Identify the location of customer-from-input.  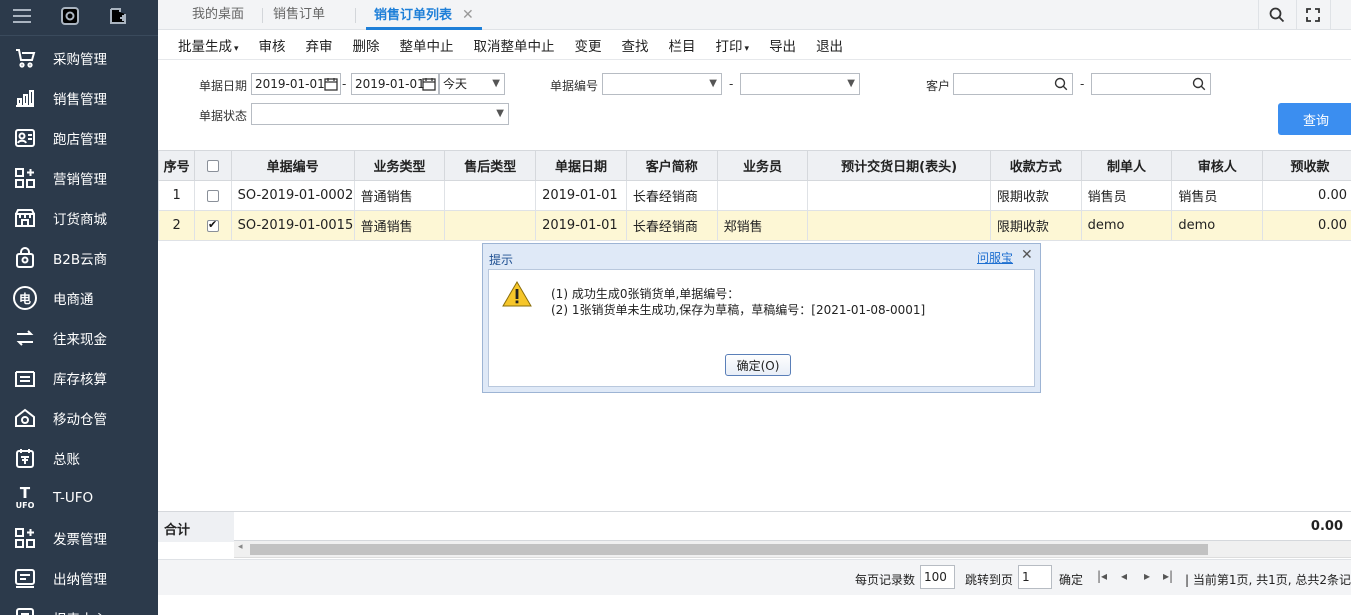
(1013, 84).